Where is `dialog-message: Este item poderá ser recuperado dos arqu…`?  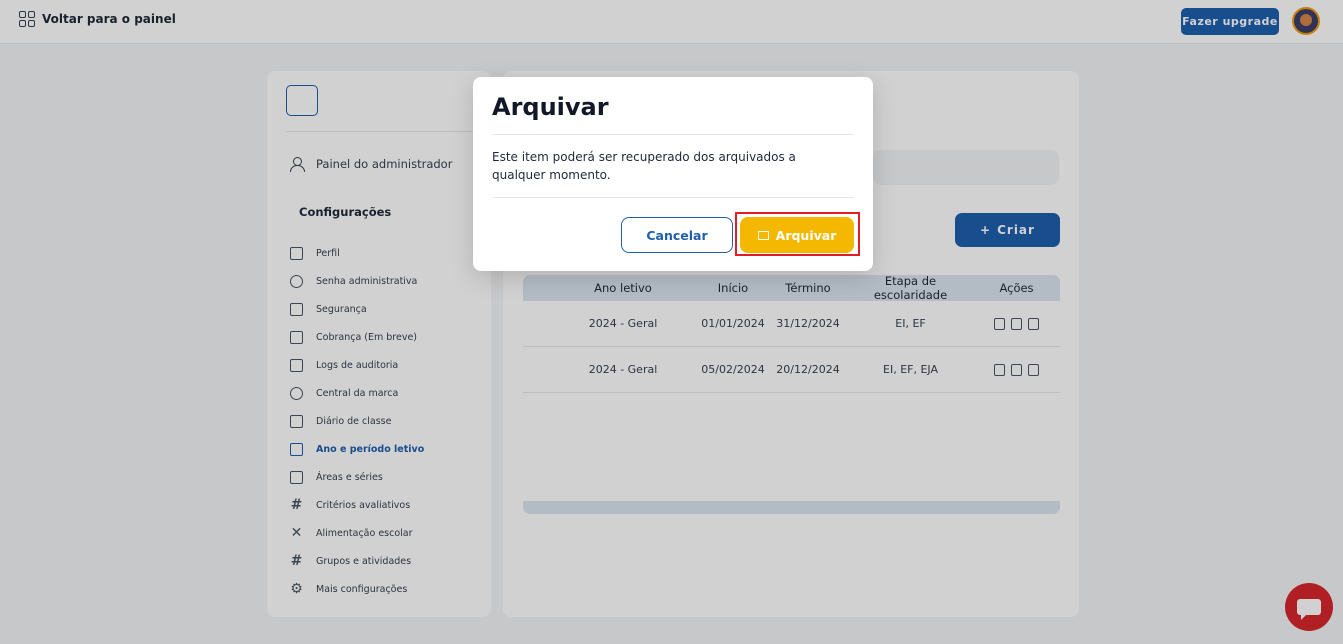 dialog-message: Este item poderá ser recuperado dos arqu… is located at coordinates (644, 166).